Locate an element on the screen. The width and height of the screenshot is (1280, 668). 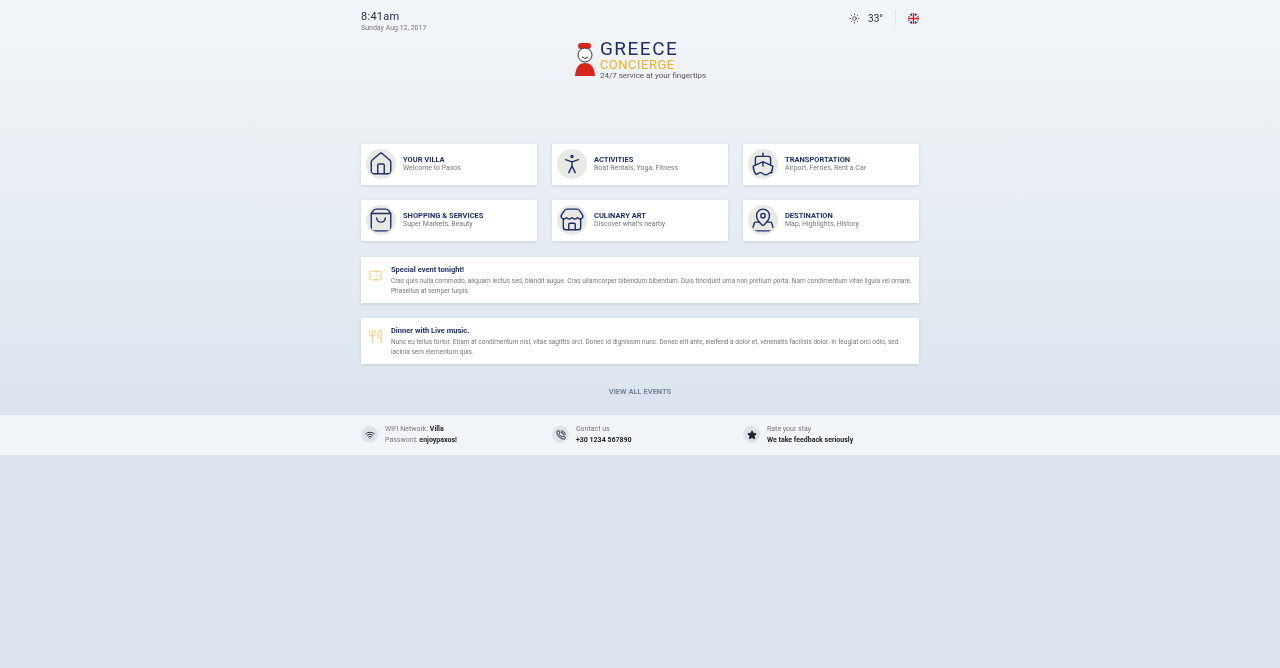
logo-tagline: 24/7 service at your fingertips is located at coordinates (653, 75).